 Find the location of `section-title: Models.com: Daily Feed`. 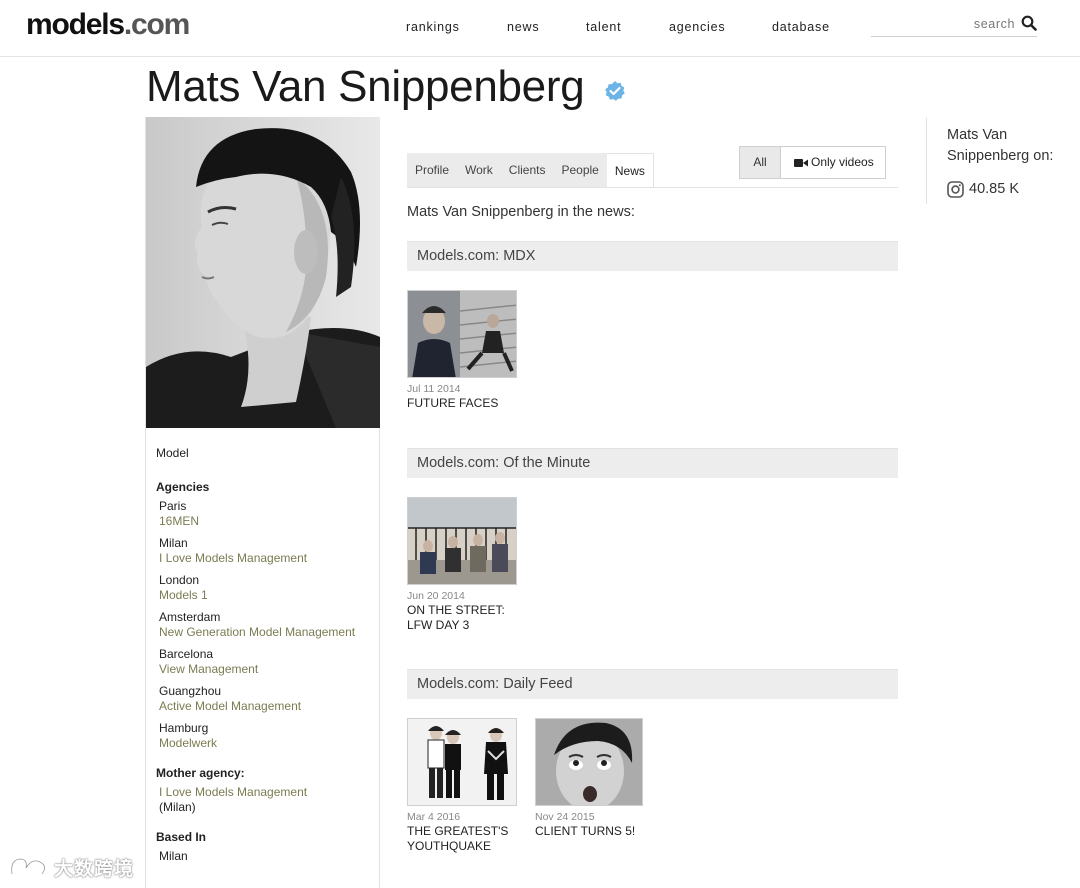

section-title: Models.com: Daily Feed is located at coordinates (495, 684).